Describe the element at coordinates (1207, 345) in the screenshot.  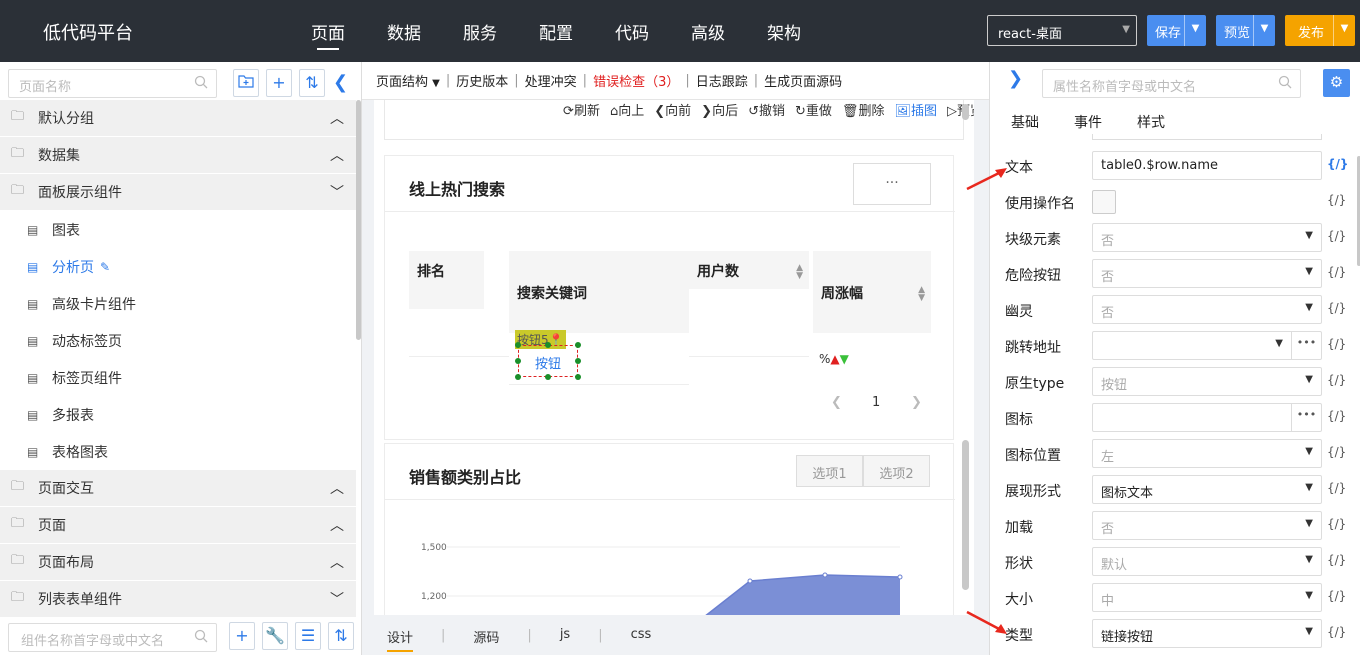
I see `href-select: ▼ •••` at that location.